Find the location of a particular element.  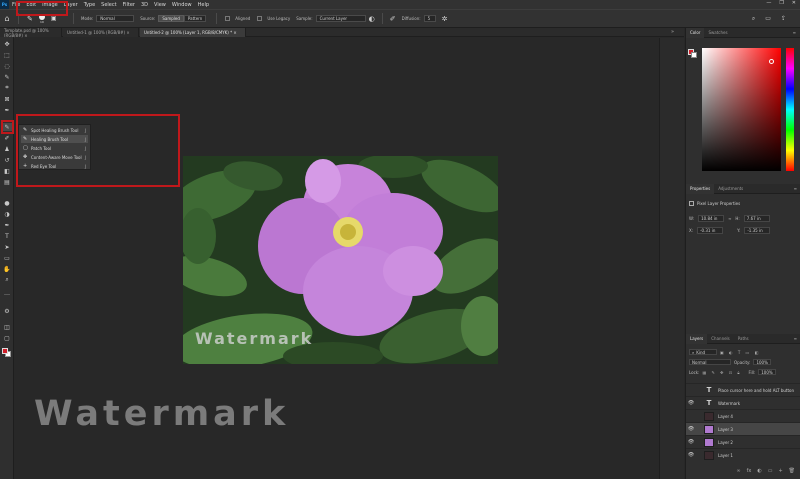

source-pattern-button: Pattern is located at coordinates (195, 18).